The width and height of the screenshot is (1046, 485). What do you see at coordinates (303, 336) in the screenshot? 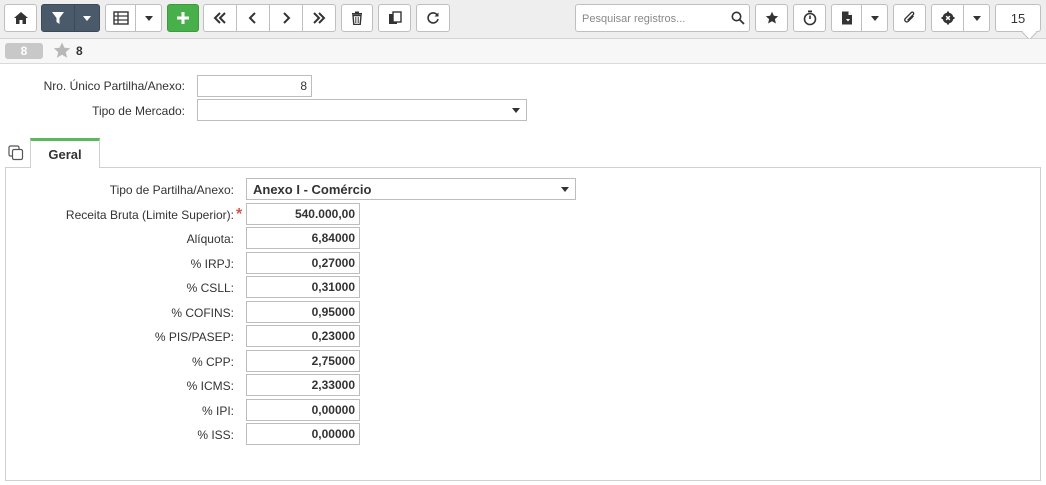
I see `pis-pasep-field: 0,23000` at bounding box center [303, 336].